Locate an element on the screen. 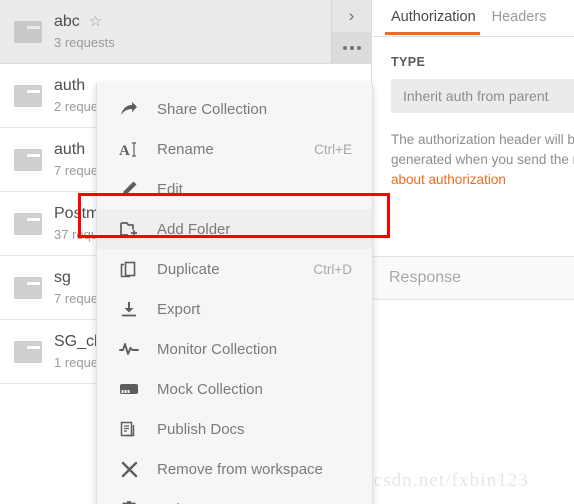  menu-label: Export is located at coordinates (179, 309).